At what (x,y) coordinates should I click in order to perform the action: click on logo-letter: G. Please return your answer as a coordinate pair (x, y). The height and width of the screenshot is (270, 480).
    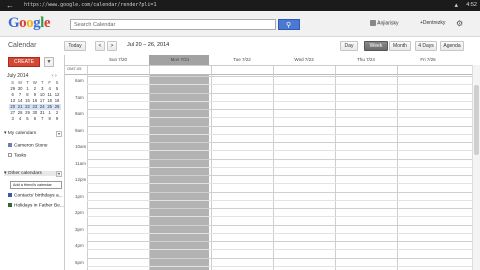
    Looking at the image, I should click on (14, 23).